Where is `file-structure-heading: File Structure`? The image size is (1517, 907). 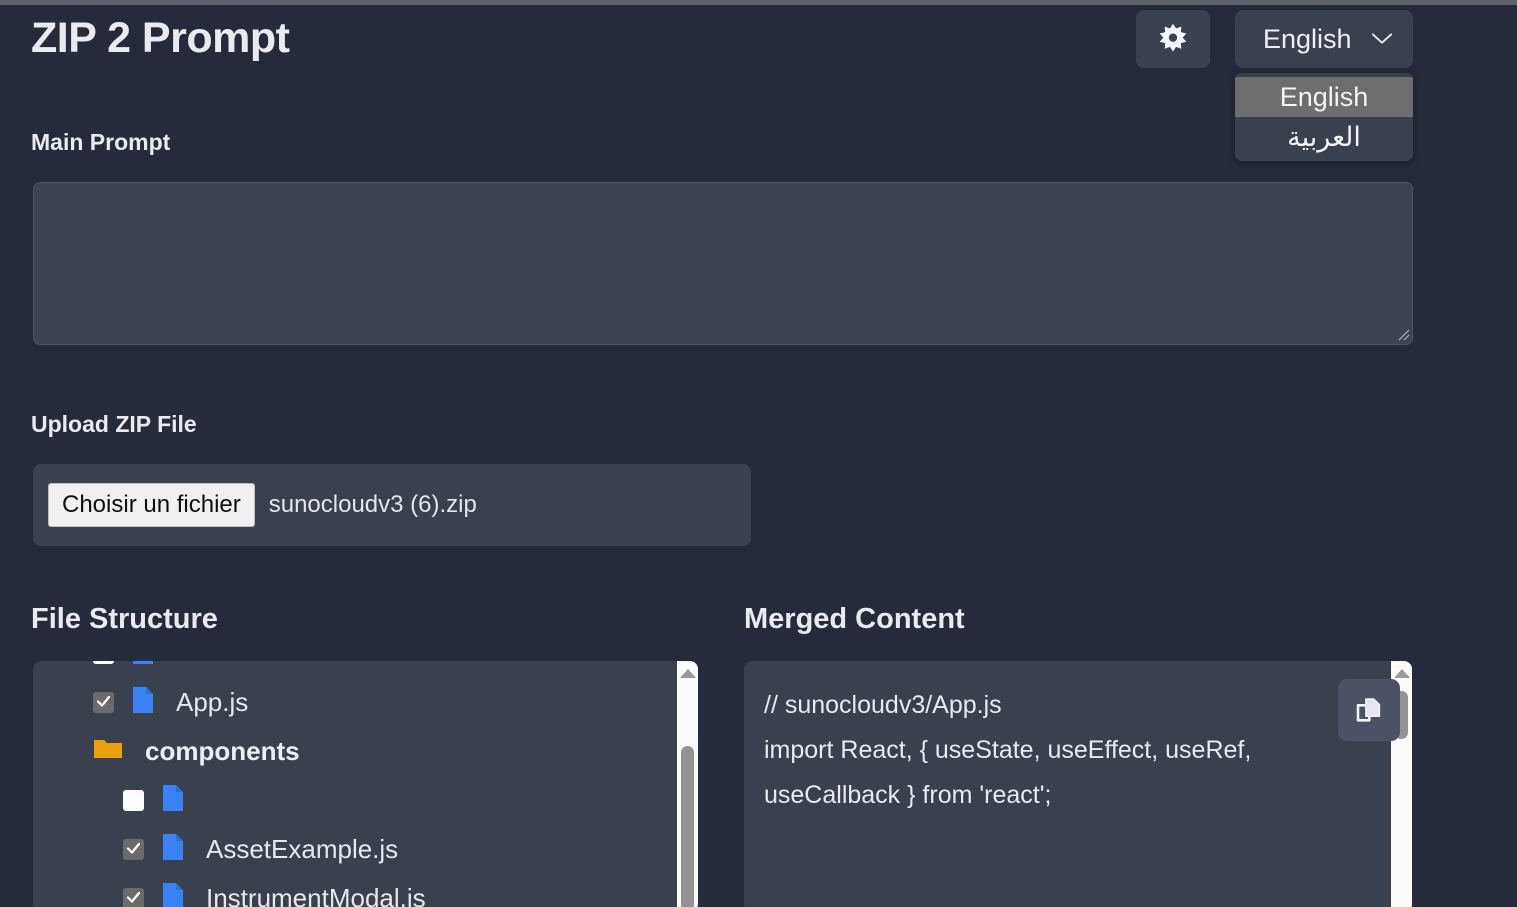
file-structure-heading: File Structure is located at coordinates (124, 619).